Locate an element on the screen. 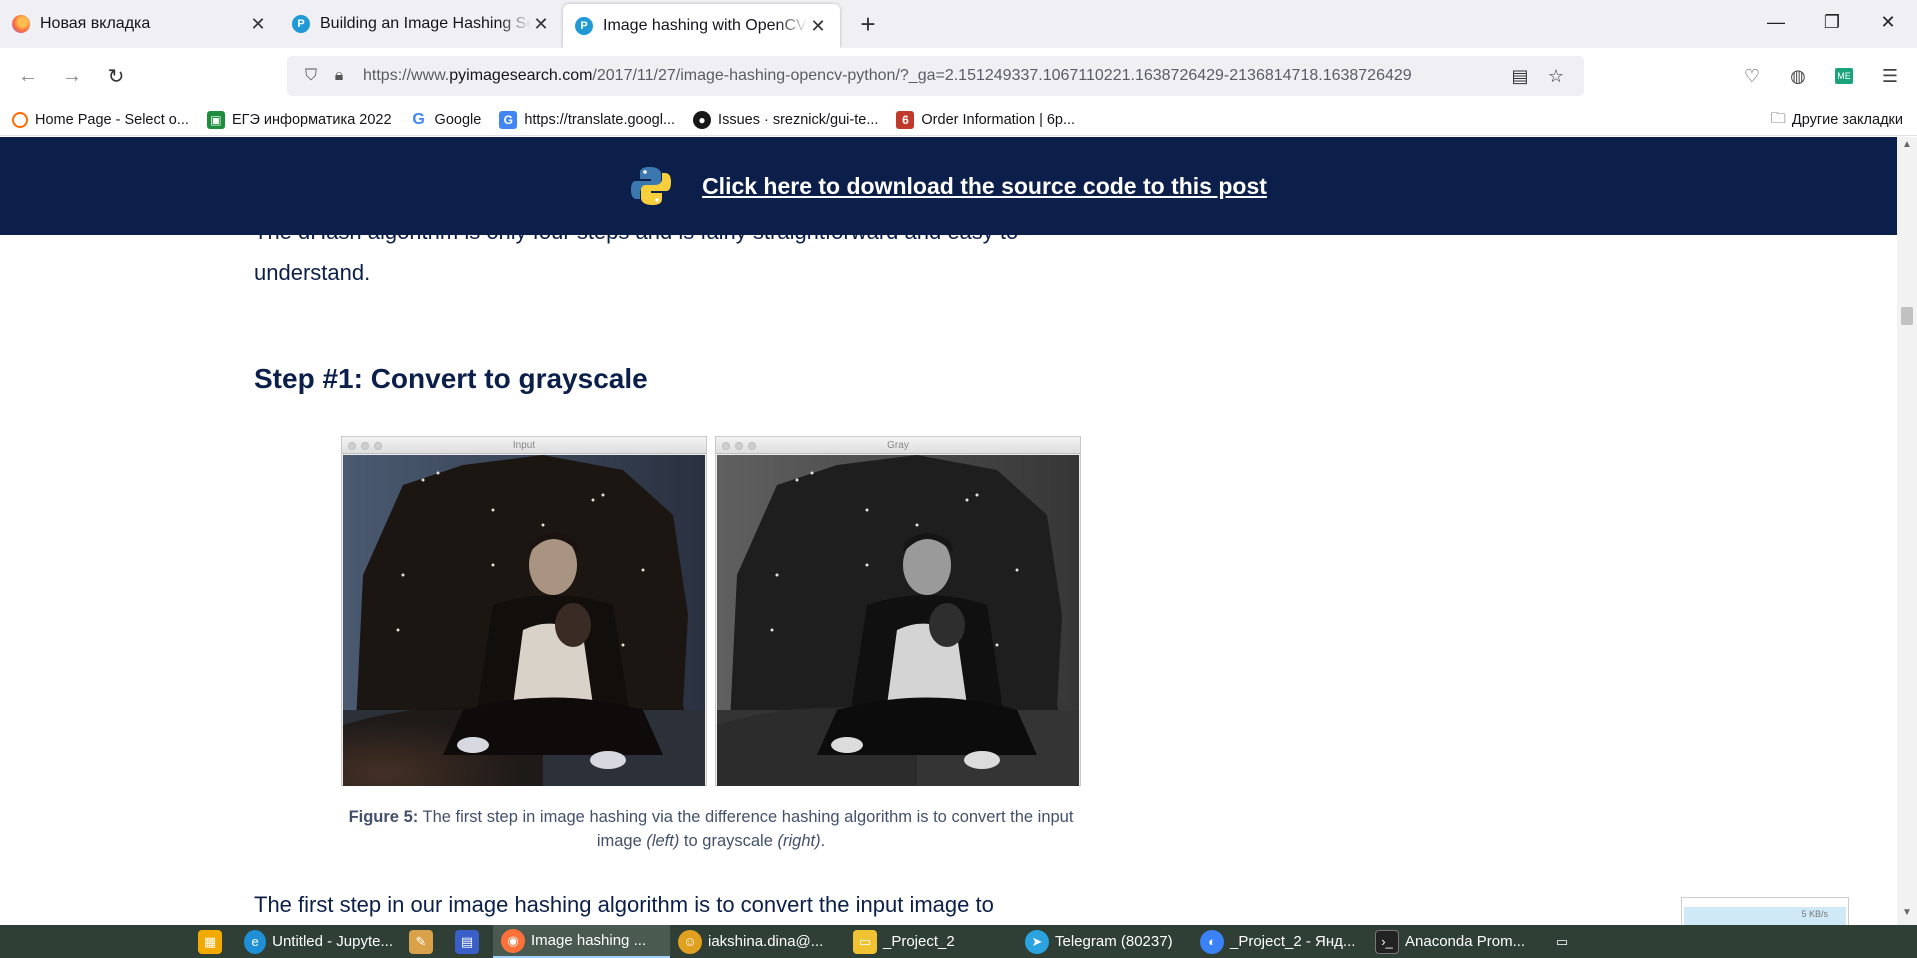  order-icon: 6 is located at coordinates (905, 119).